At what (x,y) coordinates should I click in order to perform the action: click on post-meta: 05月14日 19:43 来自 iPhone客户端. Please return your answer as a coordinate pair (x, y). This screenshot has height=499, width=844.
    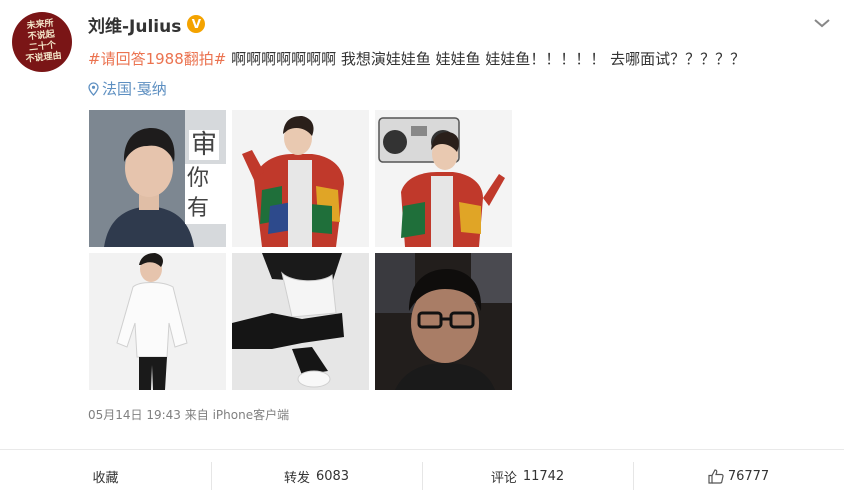
    Looking at the image, I should click on (189, 415).